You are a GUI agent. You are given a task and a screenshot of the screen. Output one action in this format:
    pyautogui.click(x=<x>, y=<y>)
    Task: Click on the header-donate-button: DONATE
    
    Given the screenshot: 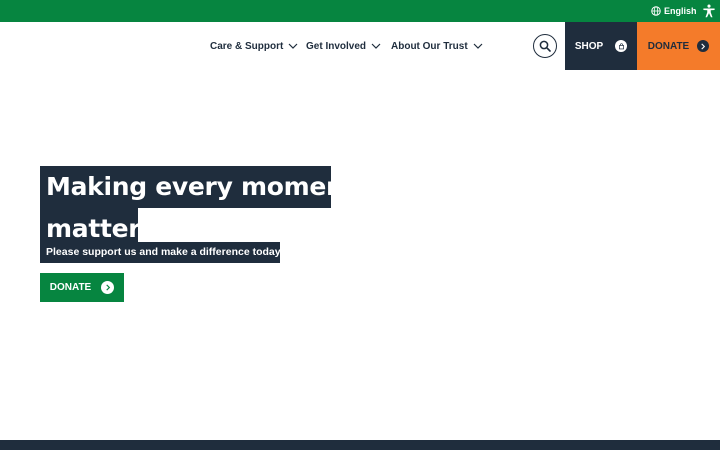 What is the action you would take?
    pyautogui.click(x=678, y=46)
    